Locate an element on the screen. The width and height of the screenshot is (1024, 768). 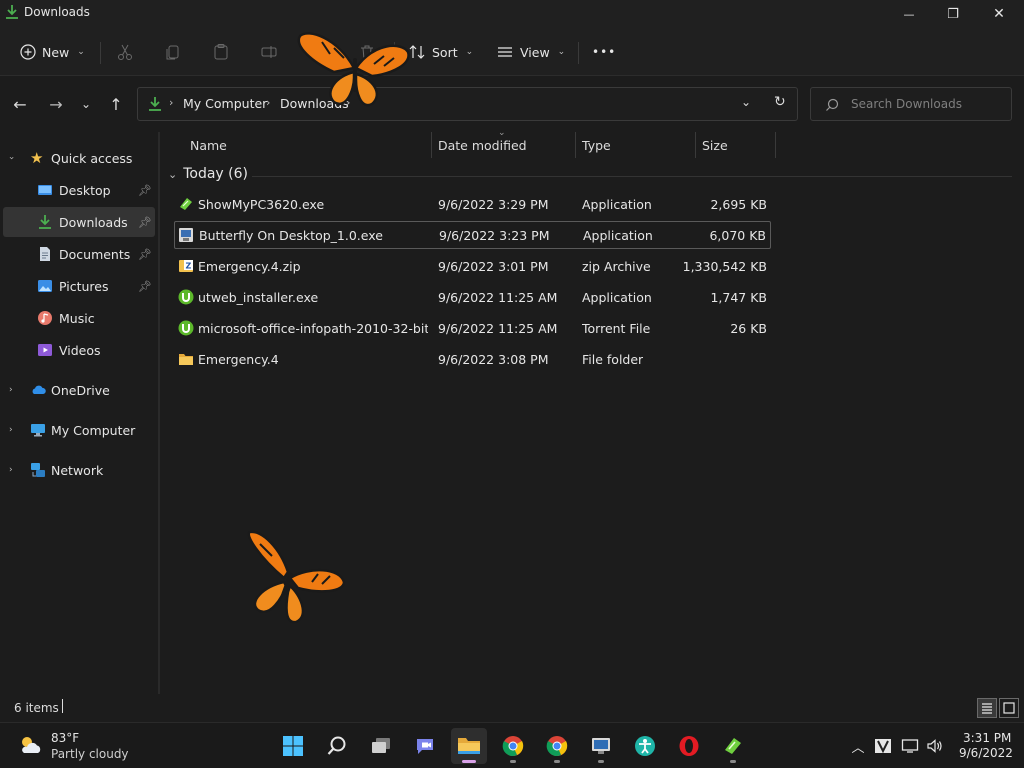
tray-app-v is located at coordinates (883, 746).